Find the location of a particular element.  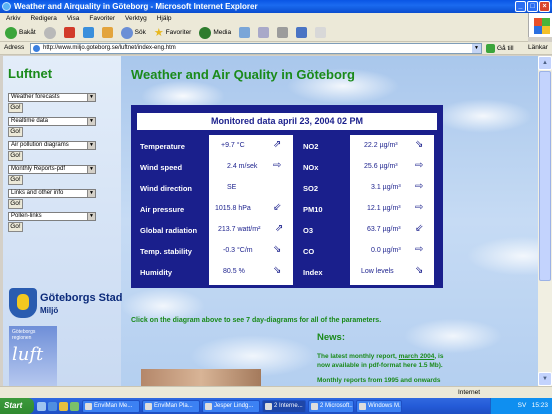

select-monthly-reports: Monthly Reports-pdf ▼ is located at coordinates (52, 169).